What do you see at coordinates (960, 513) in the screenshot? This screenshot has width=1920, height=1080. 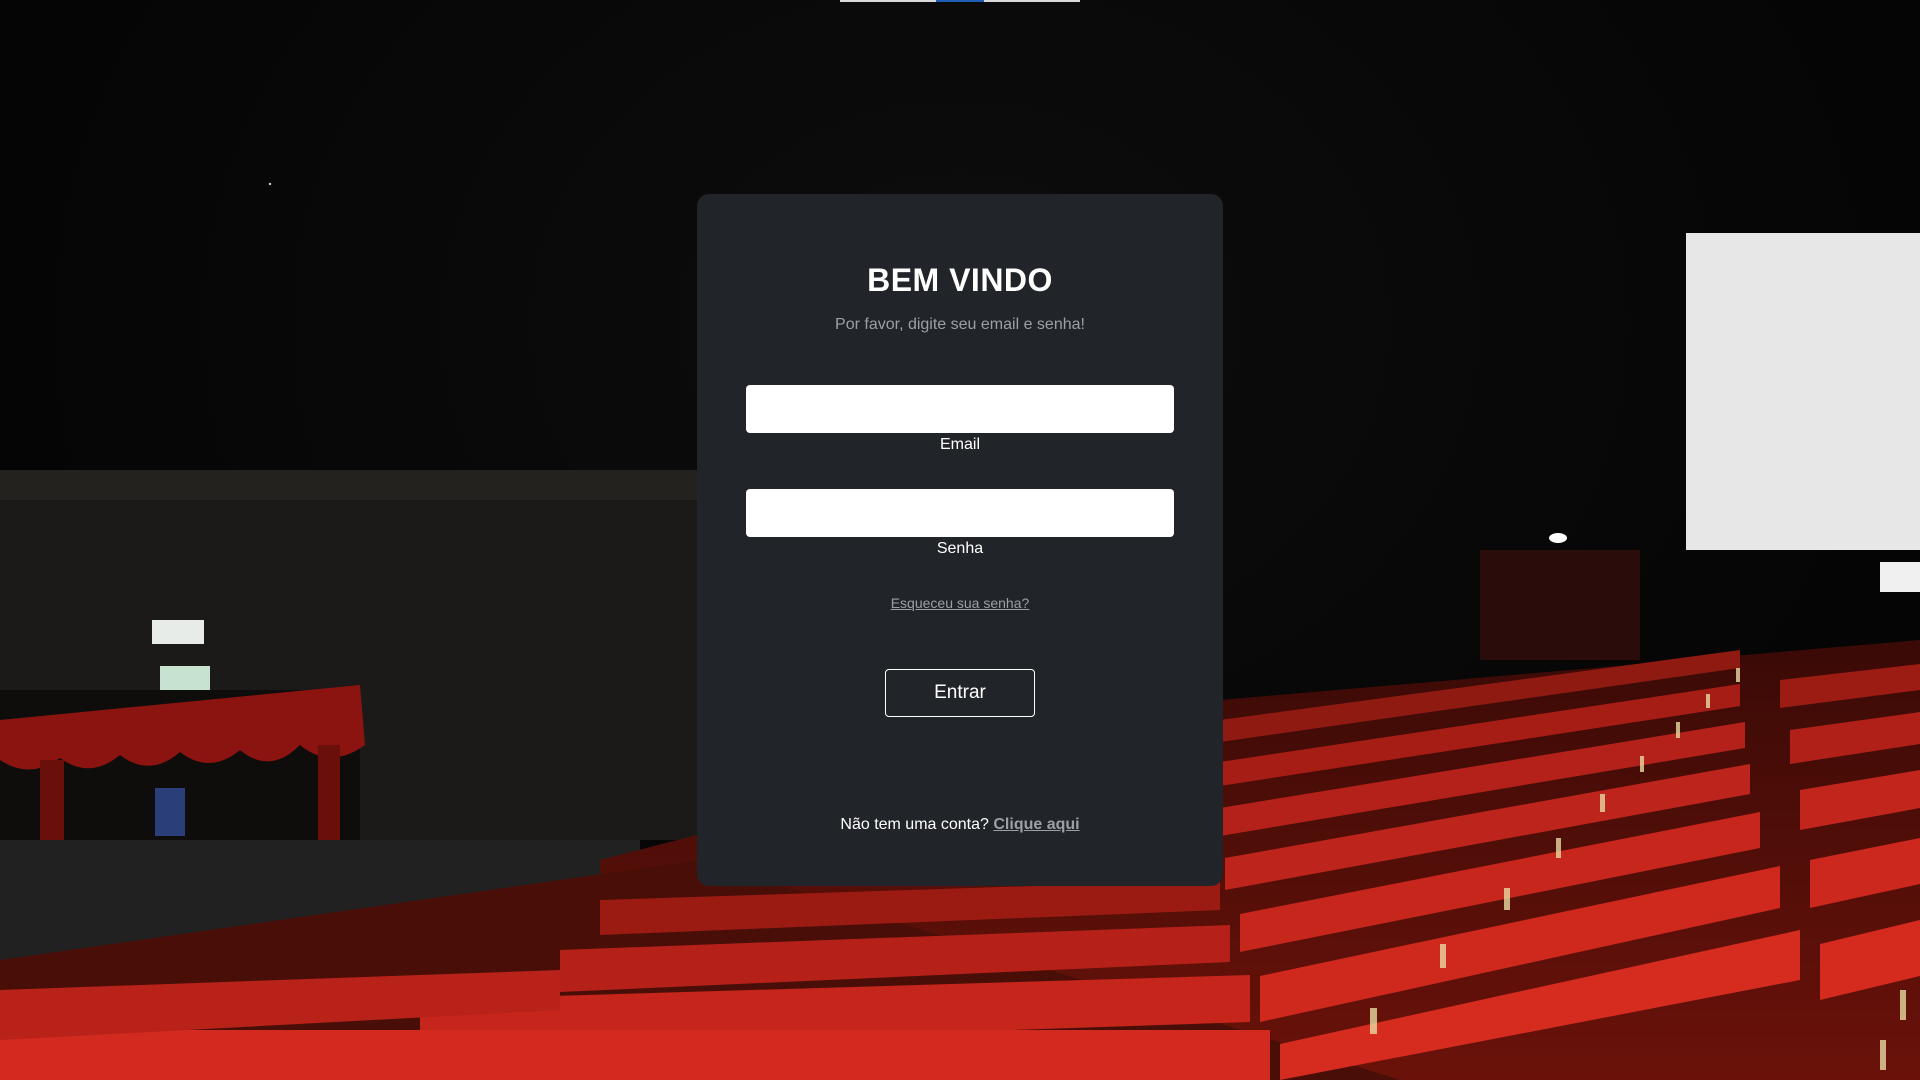 I see `password-field` at bounding box center [960, 513].